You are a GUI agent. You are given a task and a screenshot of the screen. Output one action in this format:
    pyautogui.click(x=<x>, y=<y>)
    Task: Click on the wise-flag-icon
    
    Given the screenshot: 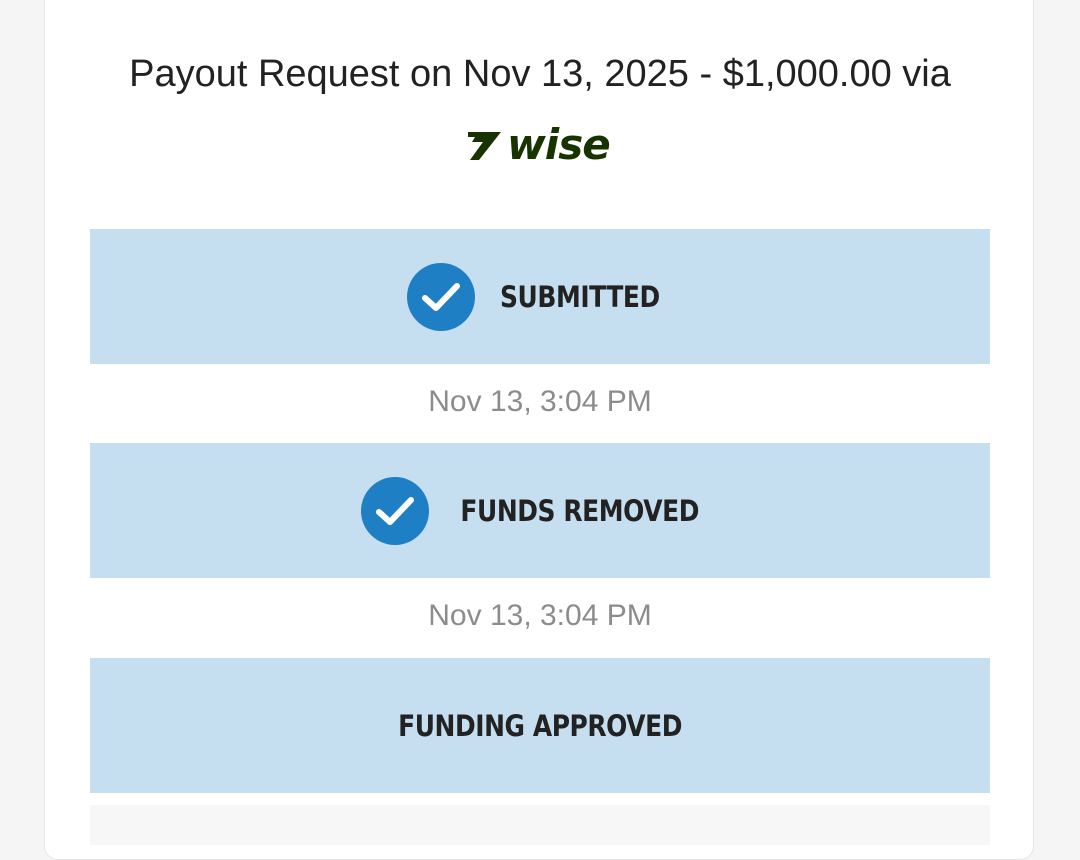 What is the action you would take?
    pyautogui.click(x=484, y=146)
    